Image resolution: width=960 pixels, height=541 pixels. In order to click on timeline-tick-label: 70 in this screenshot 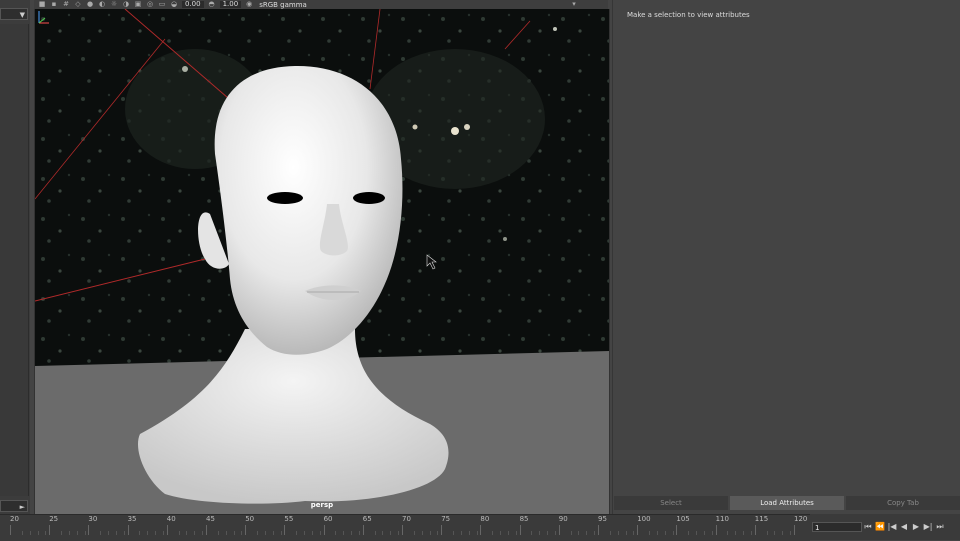, I will do `click(406, 525)`.